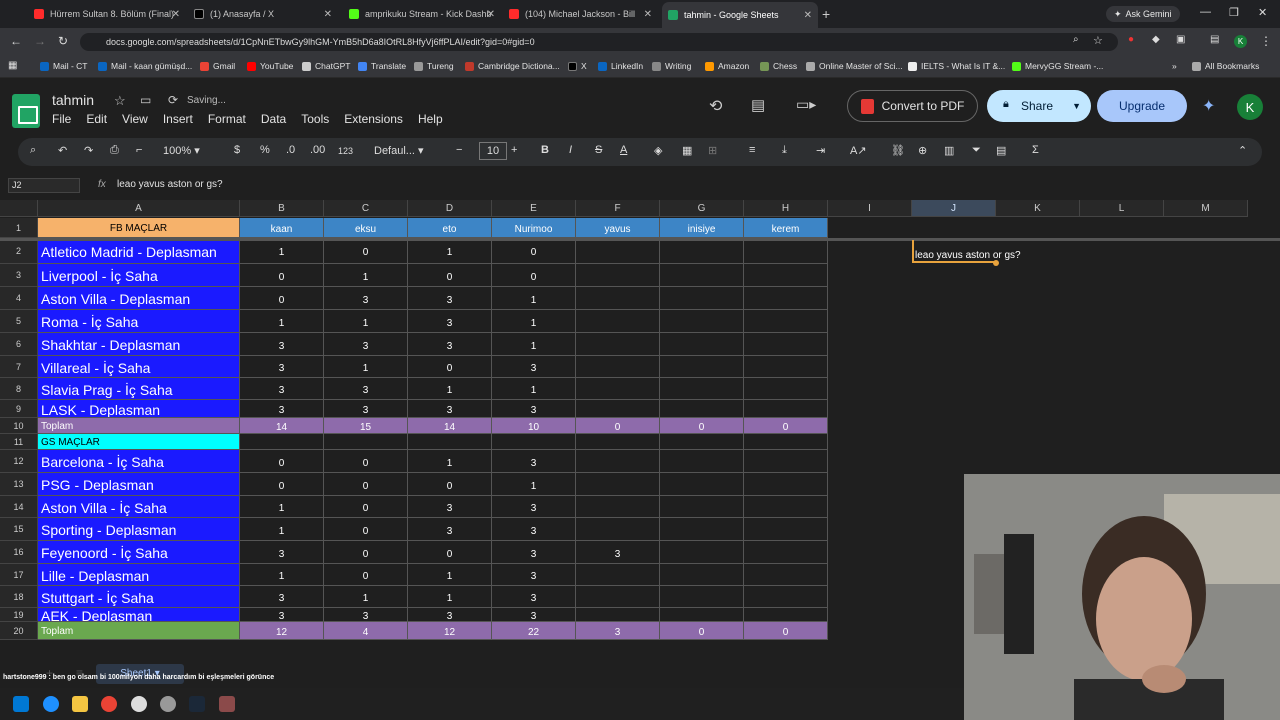 The height and width of the screenshot is (720, 1280). Describe the element at coordinates (282, 426) in the screenshot. I see `cell: 14` at that location.